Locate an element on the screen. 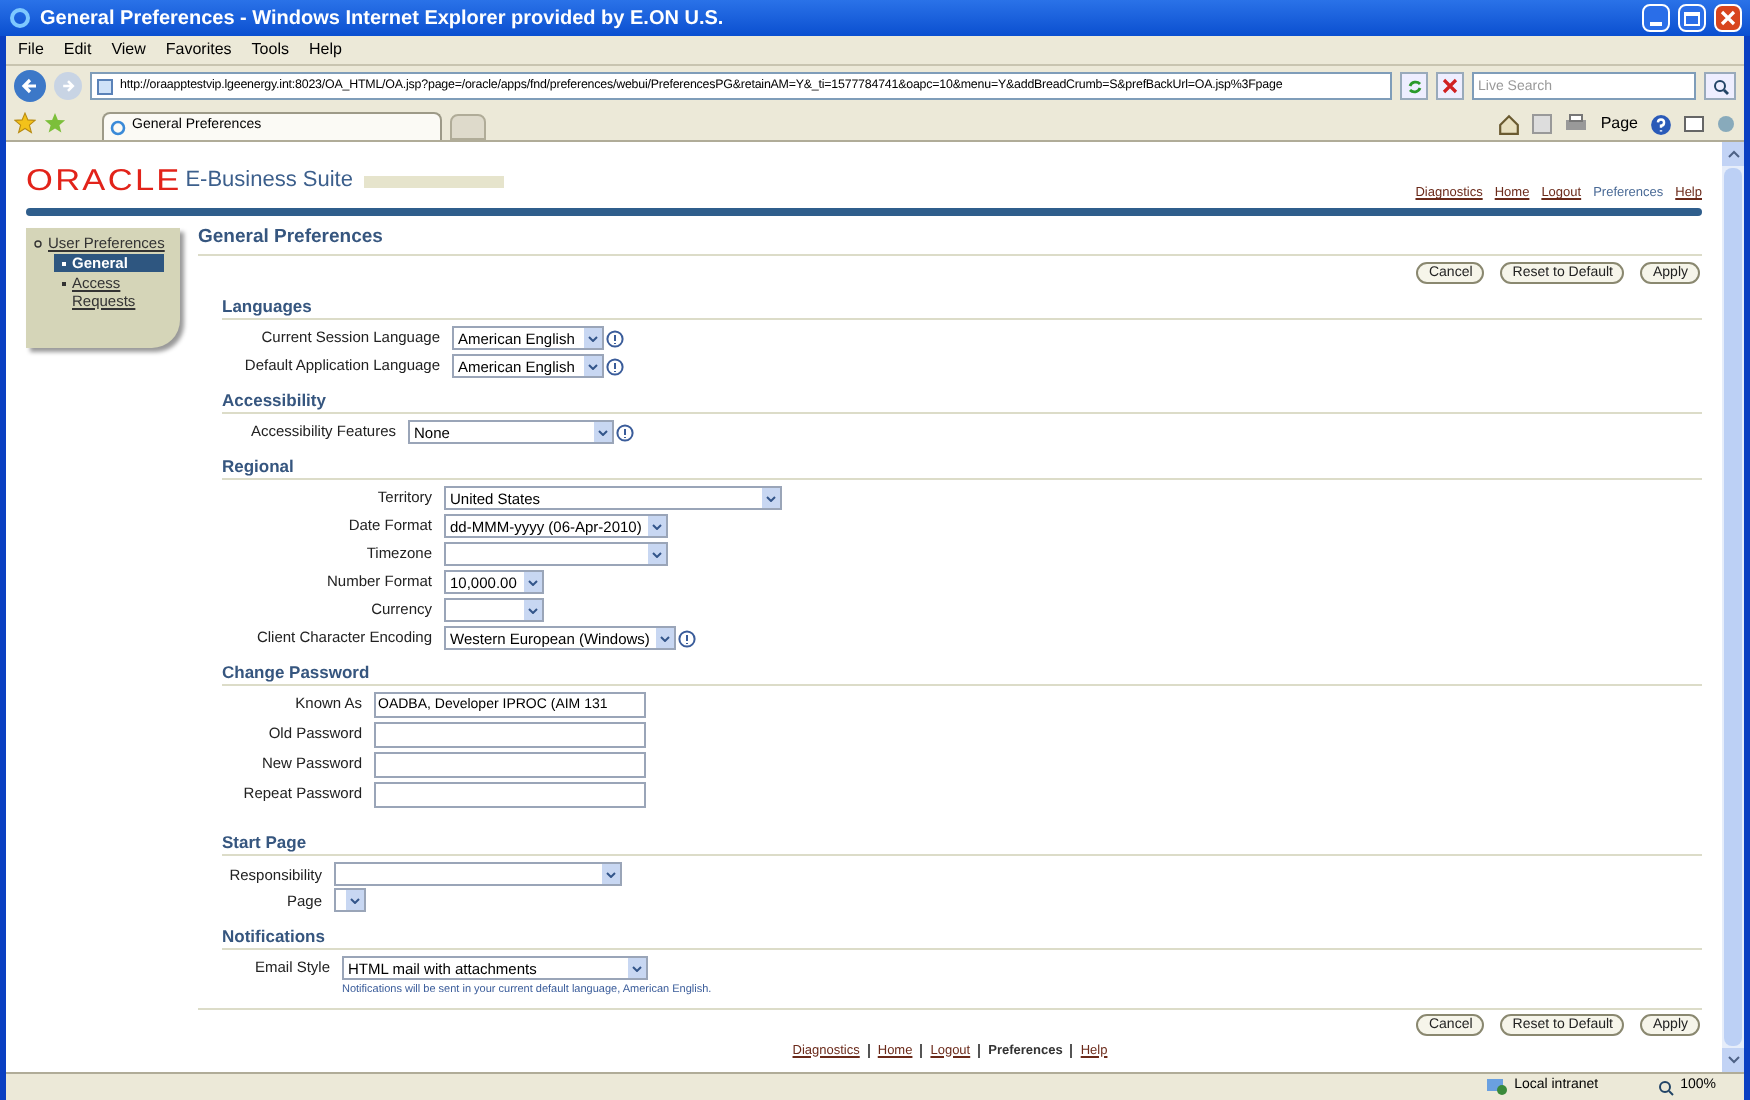  section-title: Change Password is located at coordinates (962, 674).